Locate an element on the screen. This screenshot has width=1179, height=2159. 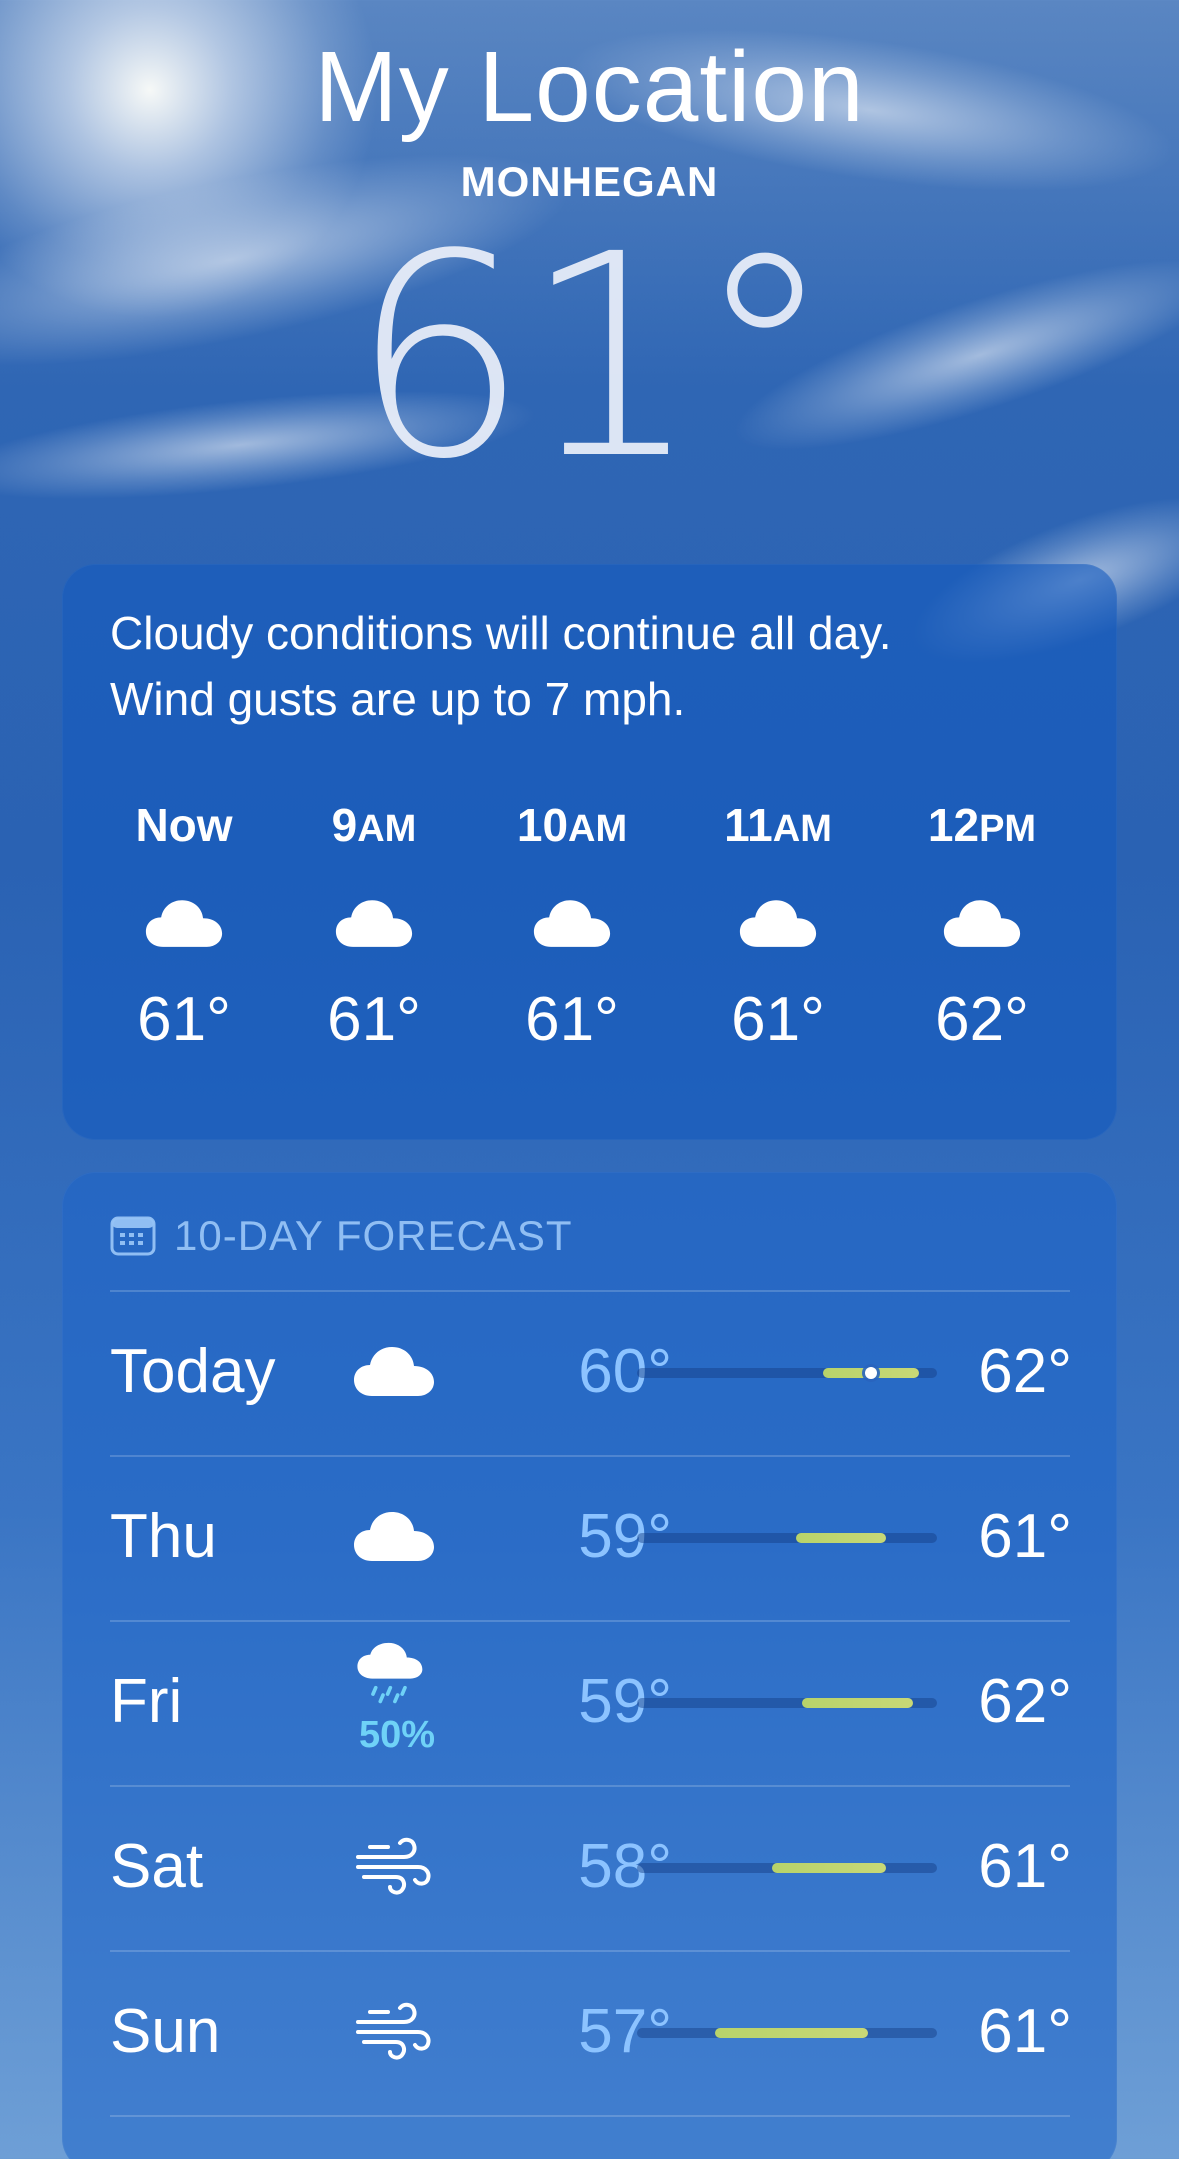
forecast-day: Sat is located at coordinates (157, 1866).